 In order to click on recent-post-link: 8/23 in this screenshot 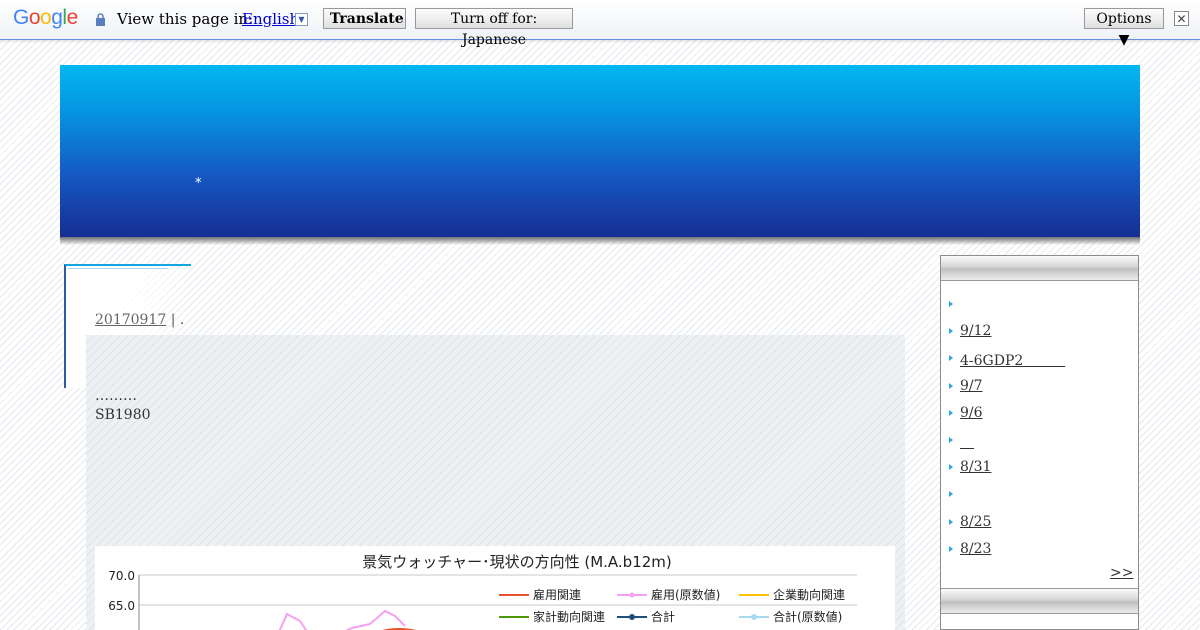, I will do `click(975, 549)`.